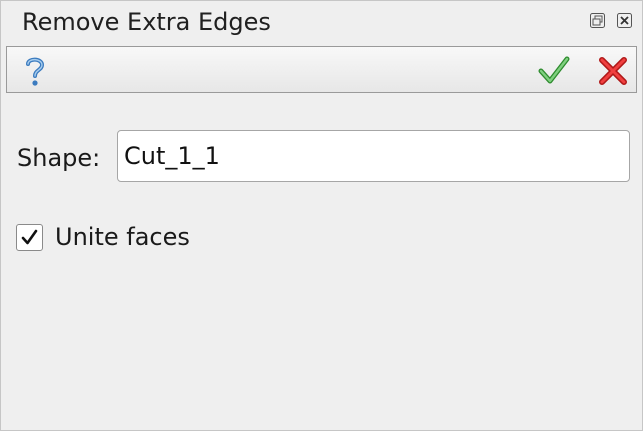 Image resolution: width=643 pixels, height=431 pixels. I want to click on help-icon, so click(35, 71).